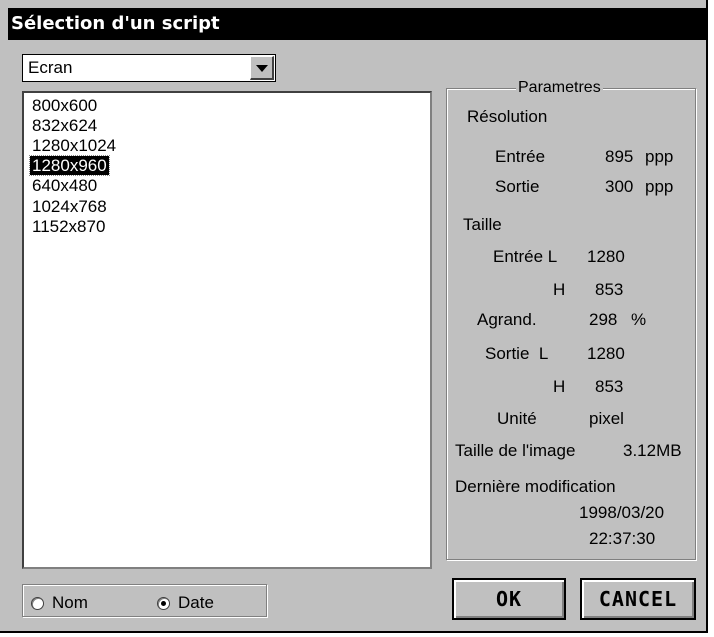 This screenshot has height=637, width=714. I want to click on last-modified-label: Dernière modification, so click(535, 486).